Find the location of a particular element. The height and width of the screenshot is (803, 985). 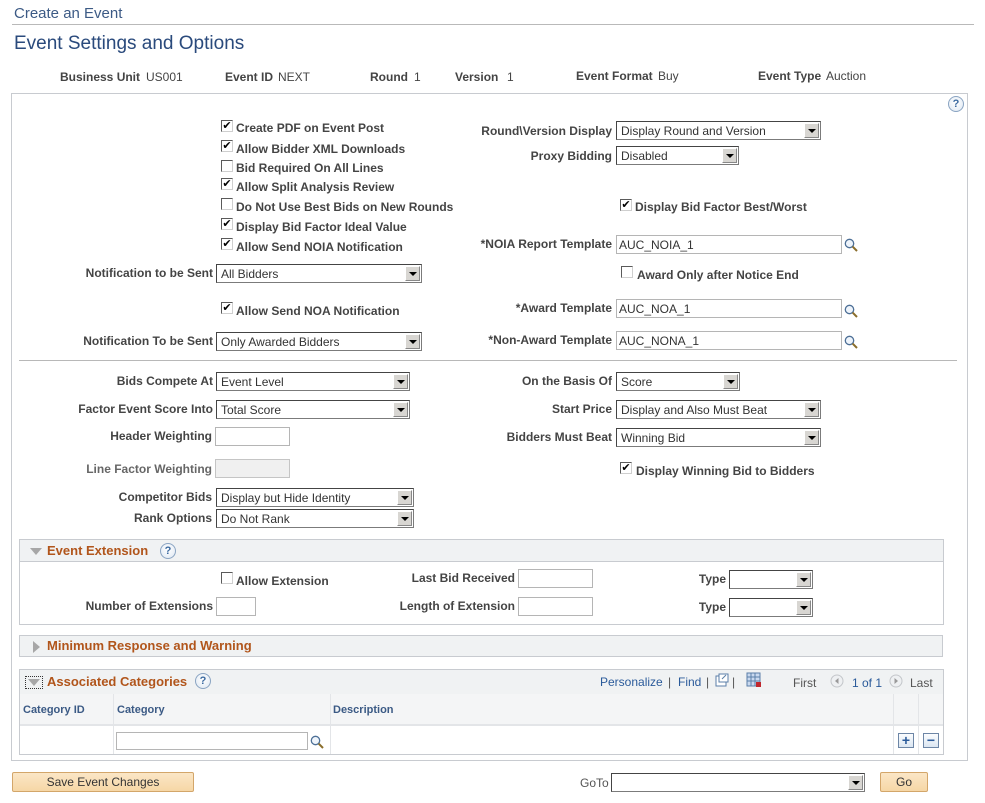

proxy-bidding-select: Disabled is located at coordinates (677, 155).